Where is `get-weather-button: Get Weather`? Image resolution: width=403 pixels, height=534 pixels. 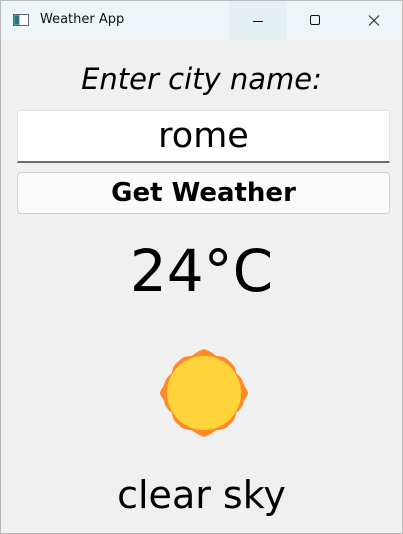 get-weather-button: Get Weather is located at coordinates (203, 193).